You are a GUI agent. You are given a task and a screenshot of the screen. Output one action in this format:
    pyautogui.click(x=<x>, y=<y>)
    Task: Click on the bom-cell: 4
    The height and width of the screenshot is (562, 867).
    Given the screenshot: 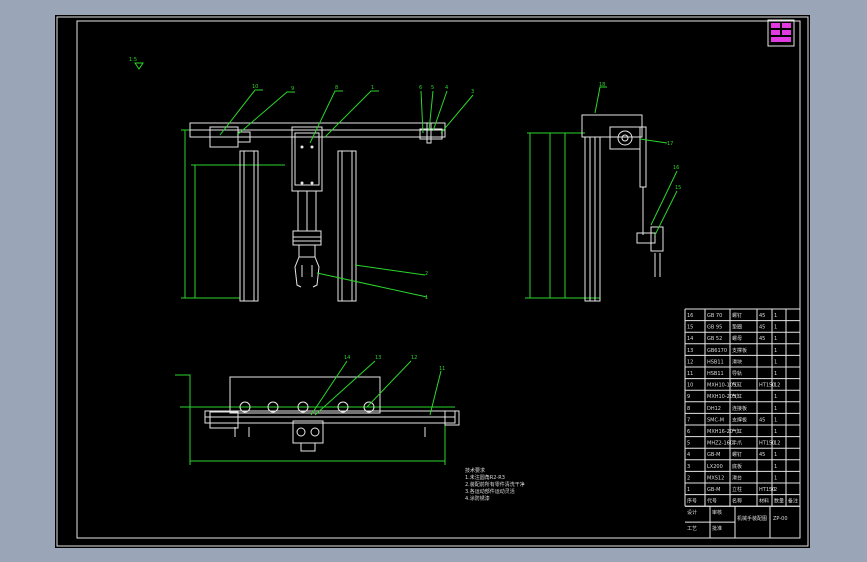 What is the action you would take?
    pyautogui.click(x=688, y=455)
    